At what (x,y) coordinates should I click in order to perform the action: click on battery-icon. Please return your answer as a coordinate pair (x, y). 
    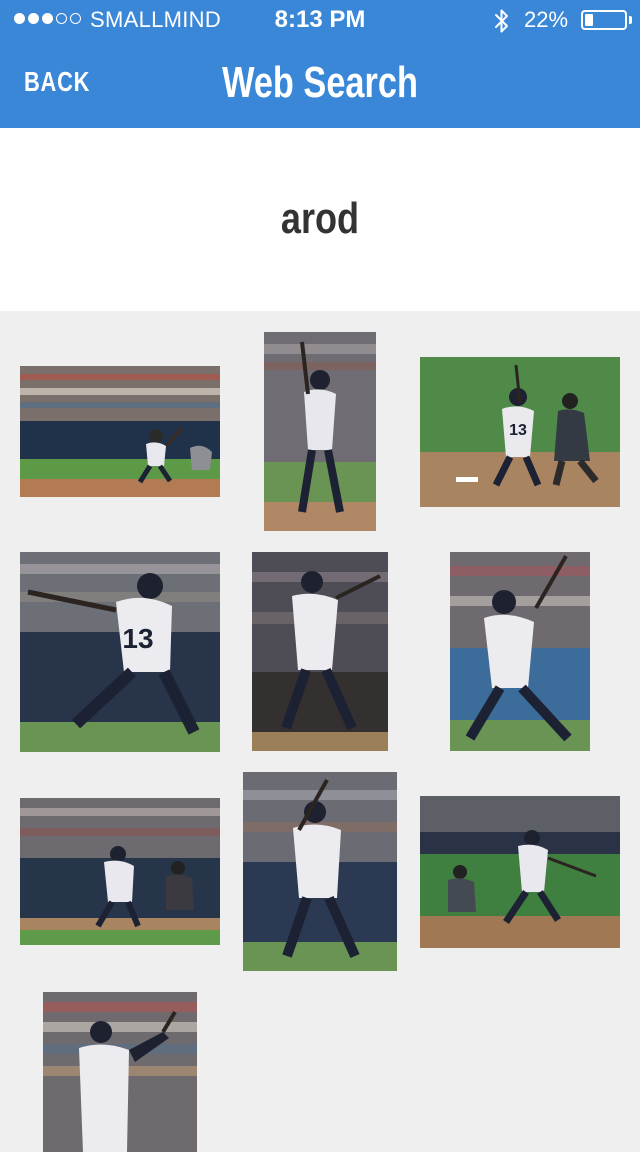
    Looking at the image, I should click on (604, 20).